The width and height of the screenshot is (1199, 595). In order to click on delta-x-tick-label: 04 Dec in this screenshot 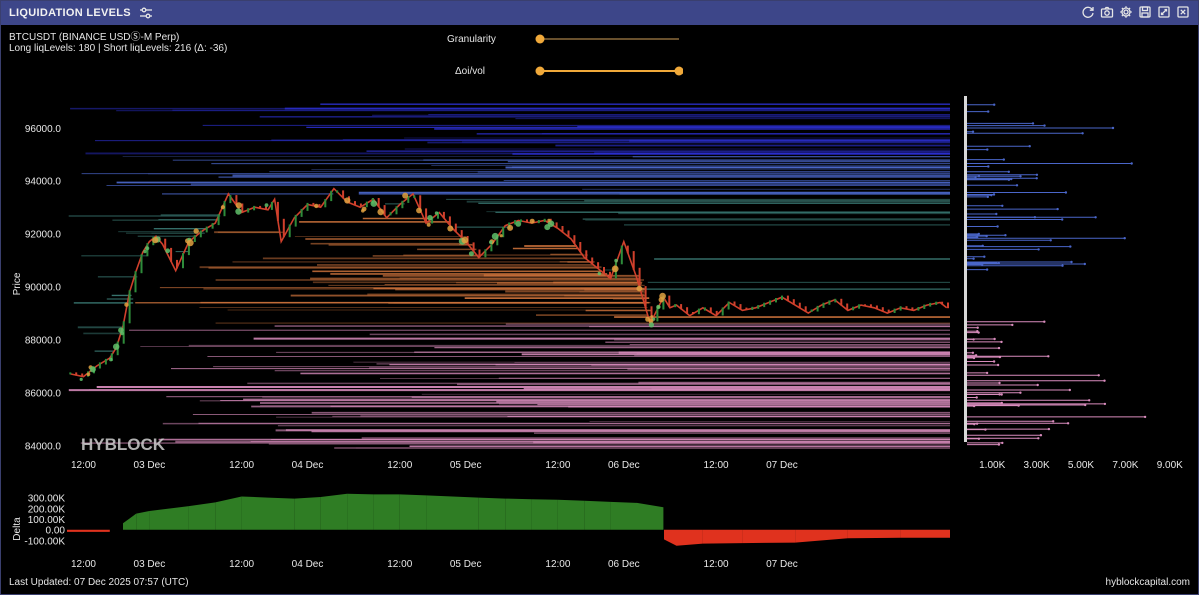, I will do `click(308, 564)`.